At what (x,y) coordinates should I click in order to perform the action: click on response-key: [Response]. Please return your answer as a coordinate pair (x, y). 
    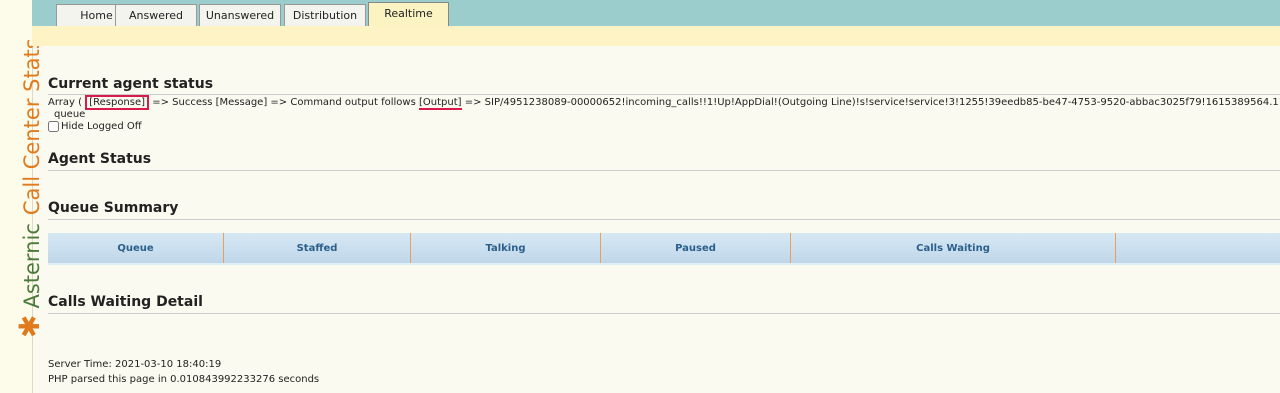
    Looking at the image, I should click on (117, 102).